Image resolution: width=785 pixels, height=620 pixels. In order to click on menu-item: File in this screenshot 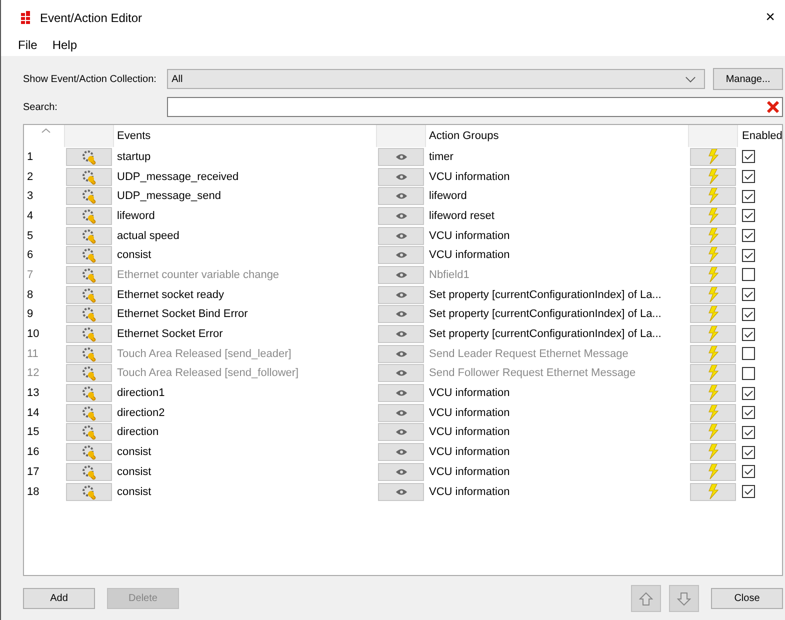, I will do `click(28, 45)`.